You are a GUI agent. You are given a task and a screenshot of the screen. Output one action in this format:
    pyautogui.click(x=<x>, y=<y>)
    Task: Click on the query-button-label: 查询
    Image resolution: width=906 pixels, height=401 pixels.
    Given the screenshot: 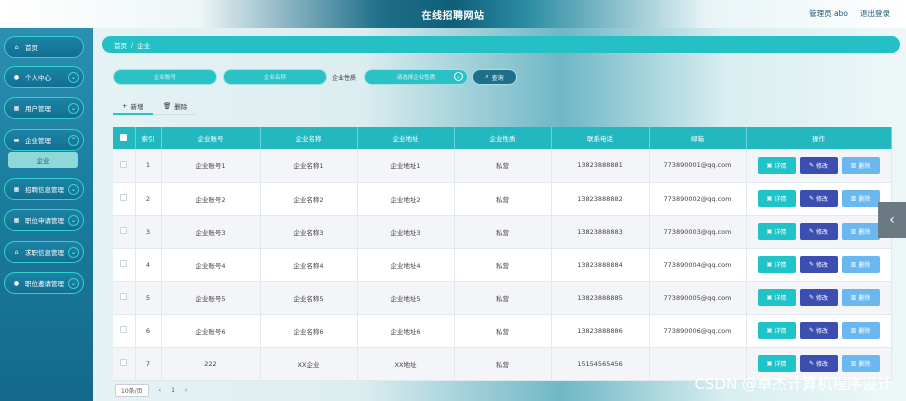 What is the action you would take?
    pyautogui.click(x=497, y=78)
    